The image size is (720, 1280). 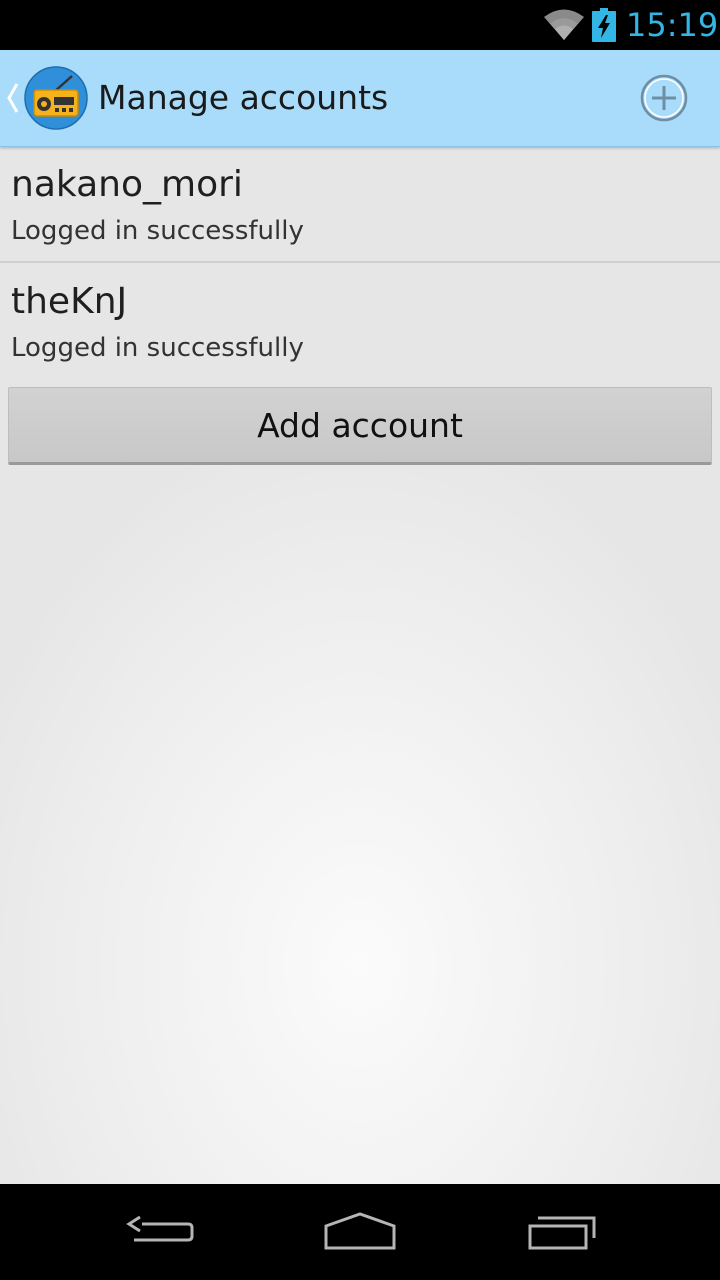 I want to click on account-name: nakano_mori, so click(x=127, y=184).